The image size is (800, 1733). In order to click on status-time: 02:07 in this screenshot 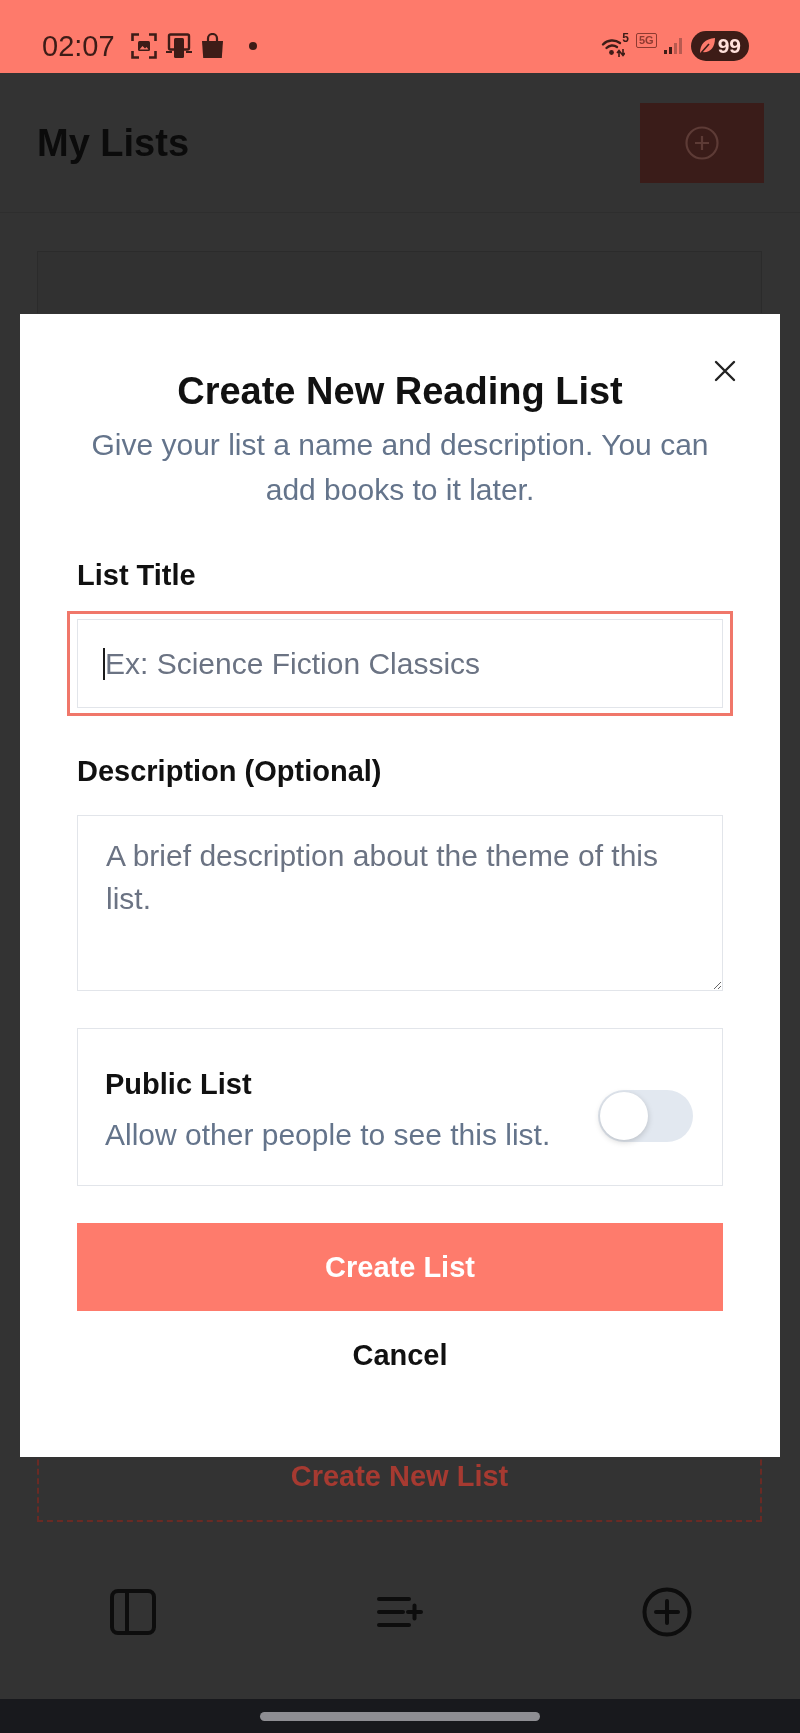, I will do `click(78, 46)`.